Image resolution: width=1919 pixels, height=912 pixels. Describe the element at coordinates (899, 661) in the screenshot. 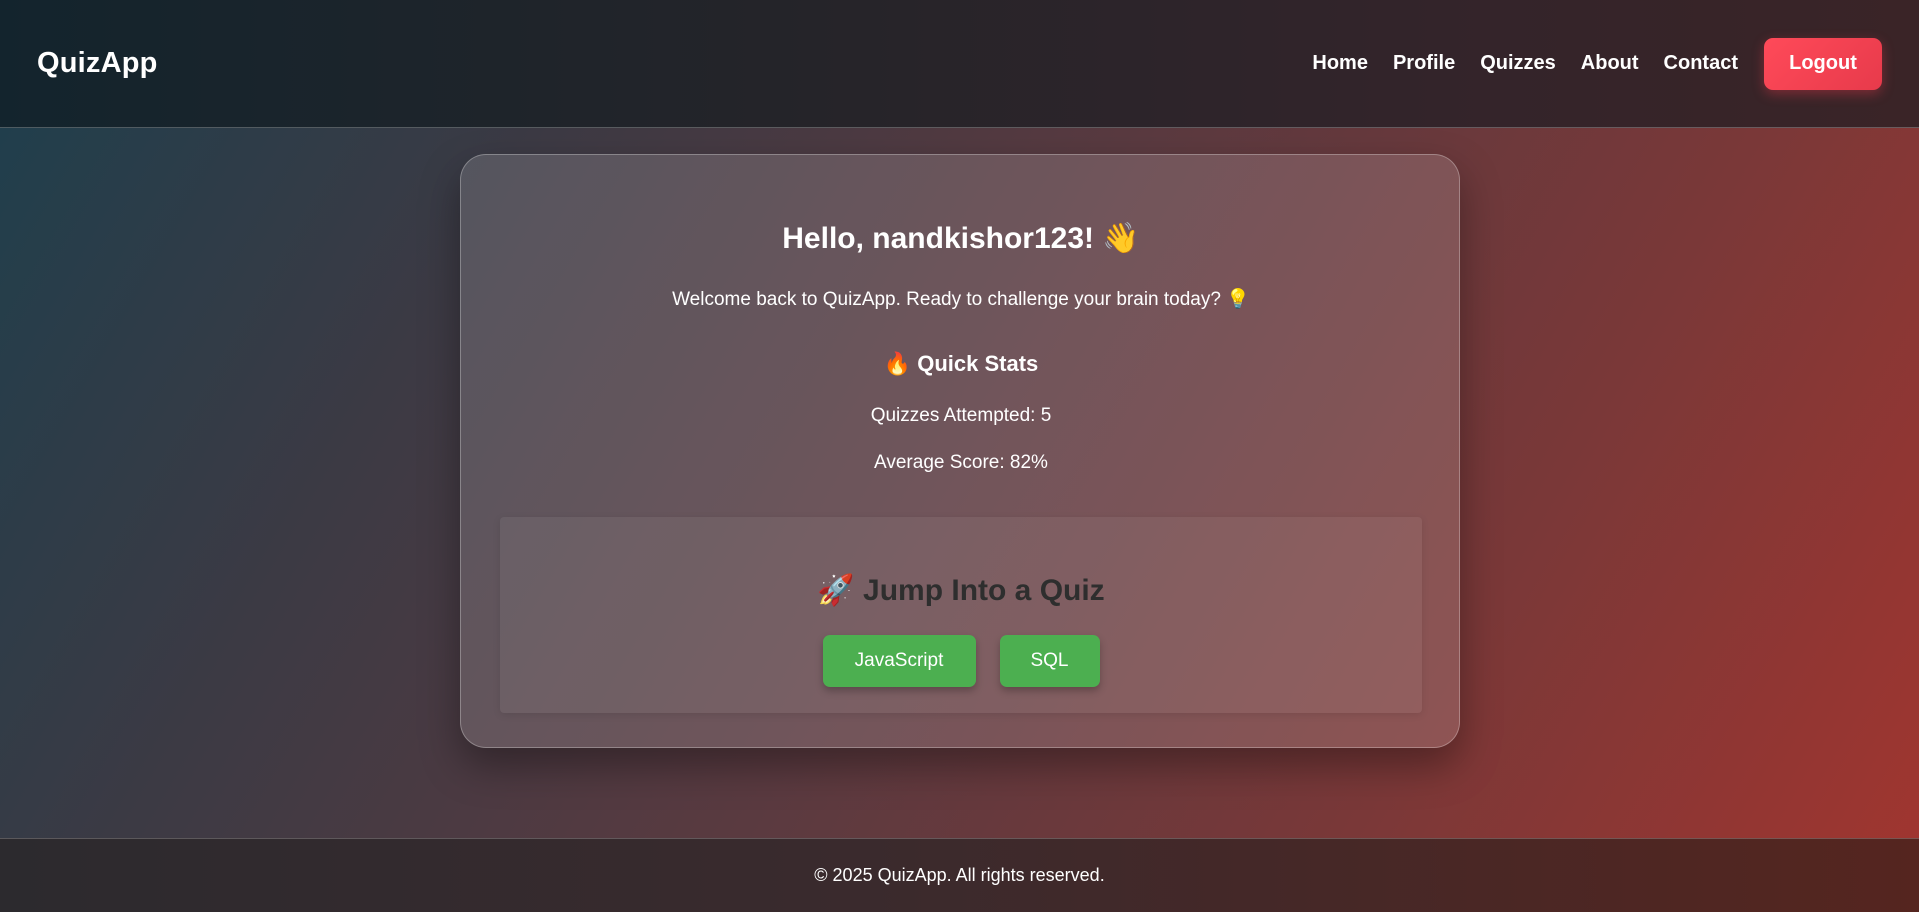

I see `javascript-quiz-button: JavaScript` at that location.